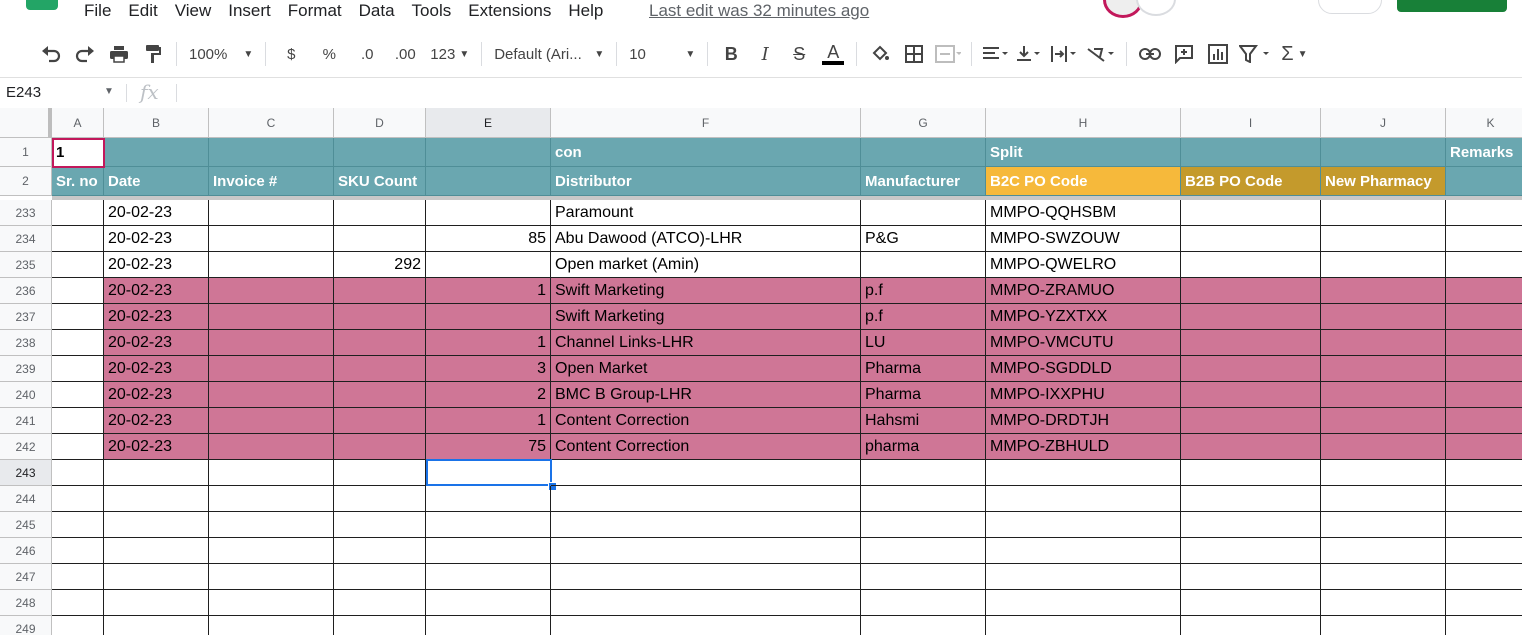  What do you see at coordinates (1083, 152) in the screenshot?
I see `header-cell: Split` at bounding box center [1083, 152].